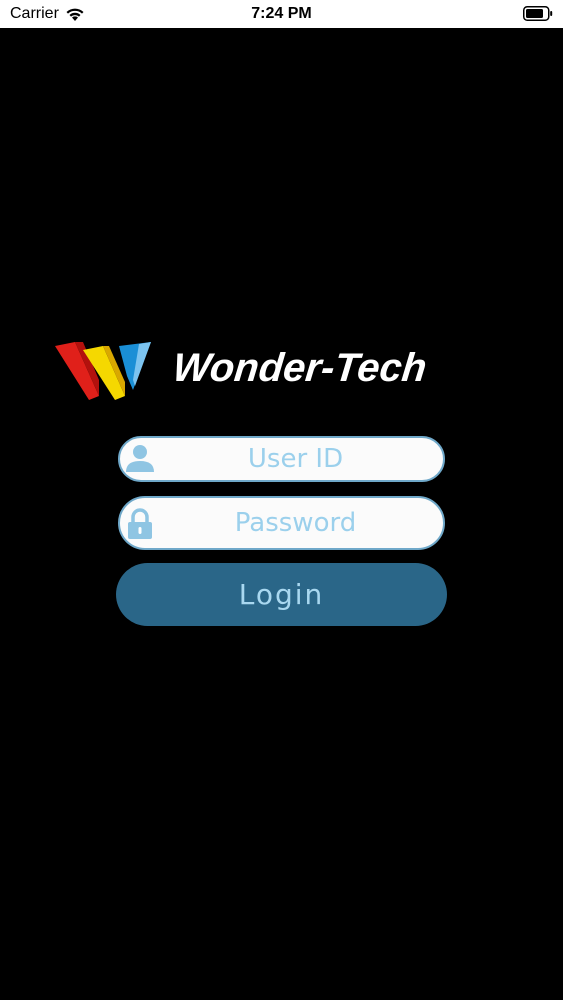 This screenshot has height=1000, width=563. What do you see at coordinates (295, 459) in the screenshot?
I see `user-id-input` at bounding box center [295, 459].